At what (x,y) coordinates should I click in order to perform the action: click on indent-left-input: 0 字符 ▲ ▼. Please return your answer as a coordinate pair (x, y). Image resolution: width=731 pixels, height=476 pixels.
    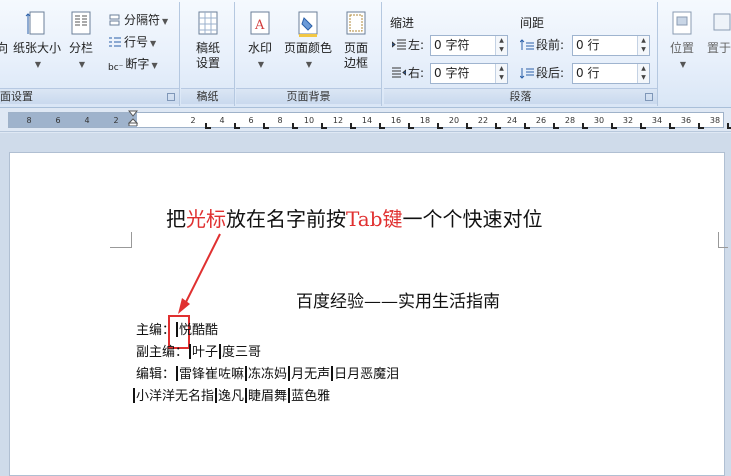
    Looking at the image, I should click on (469, 45).